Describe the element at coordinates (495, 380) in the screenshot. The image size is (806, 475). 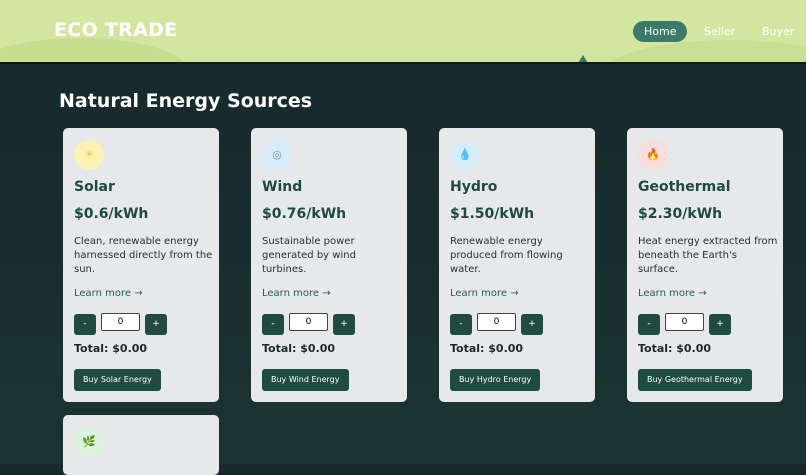
I see `buy-button: Buy Hydro Energy` at that location.